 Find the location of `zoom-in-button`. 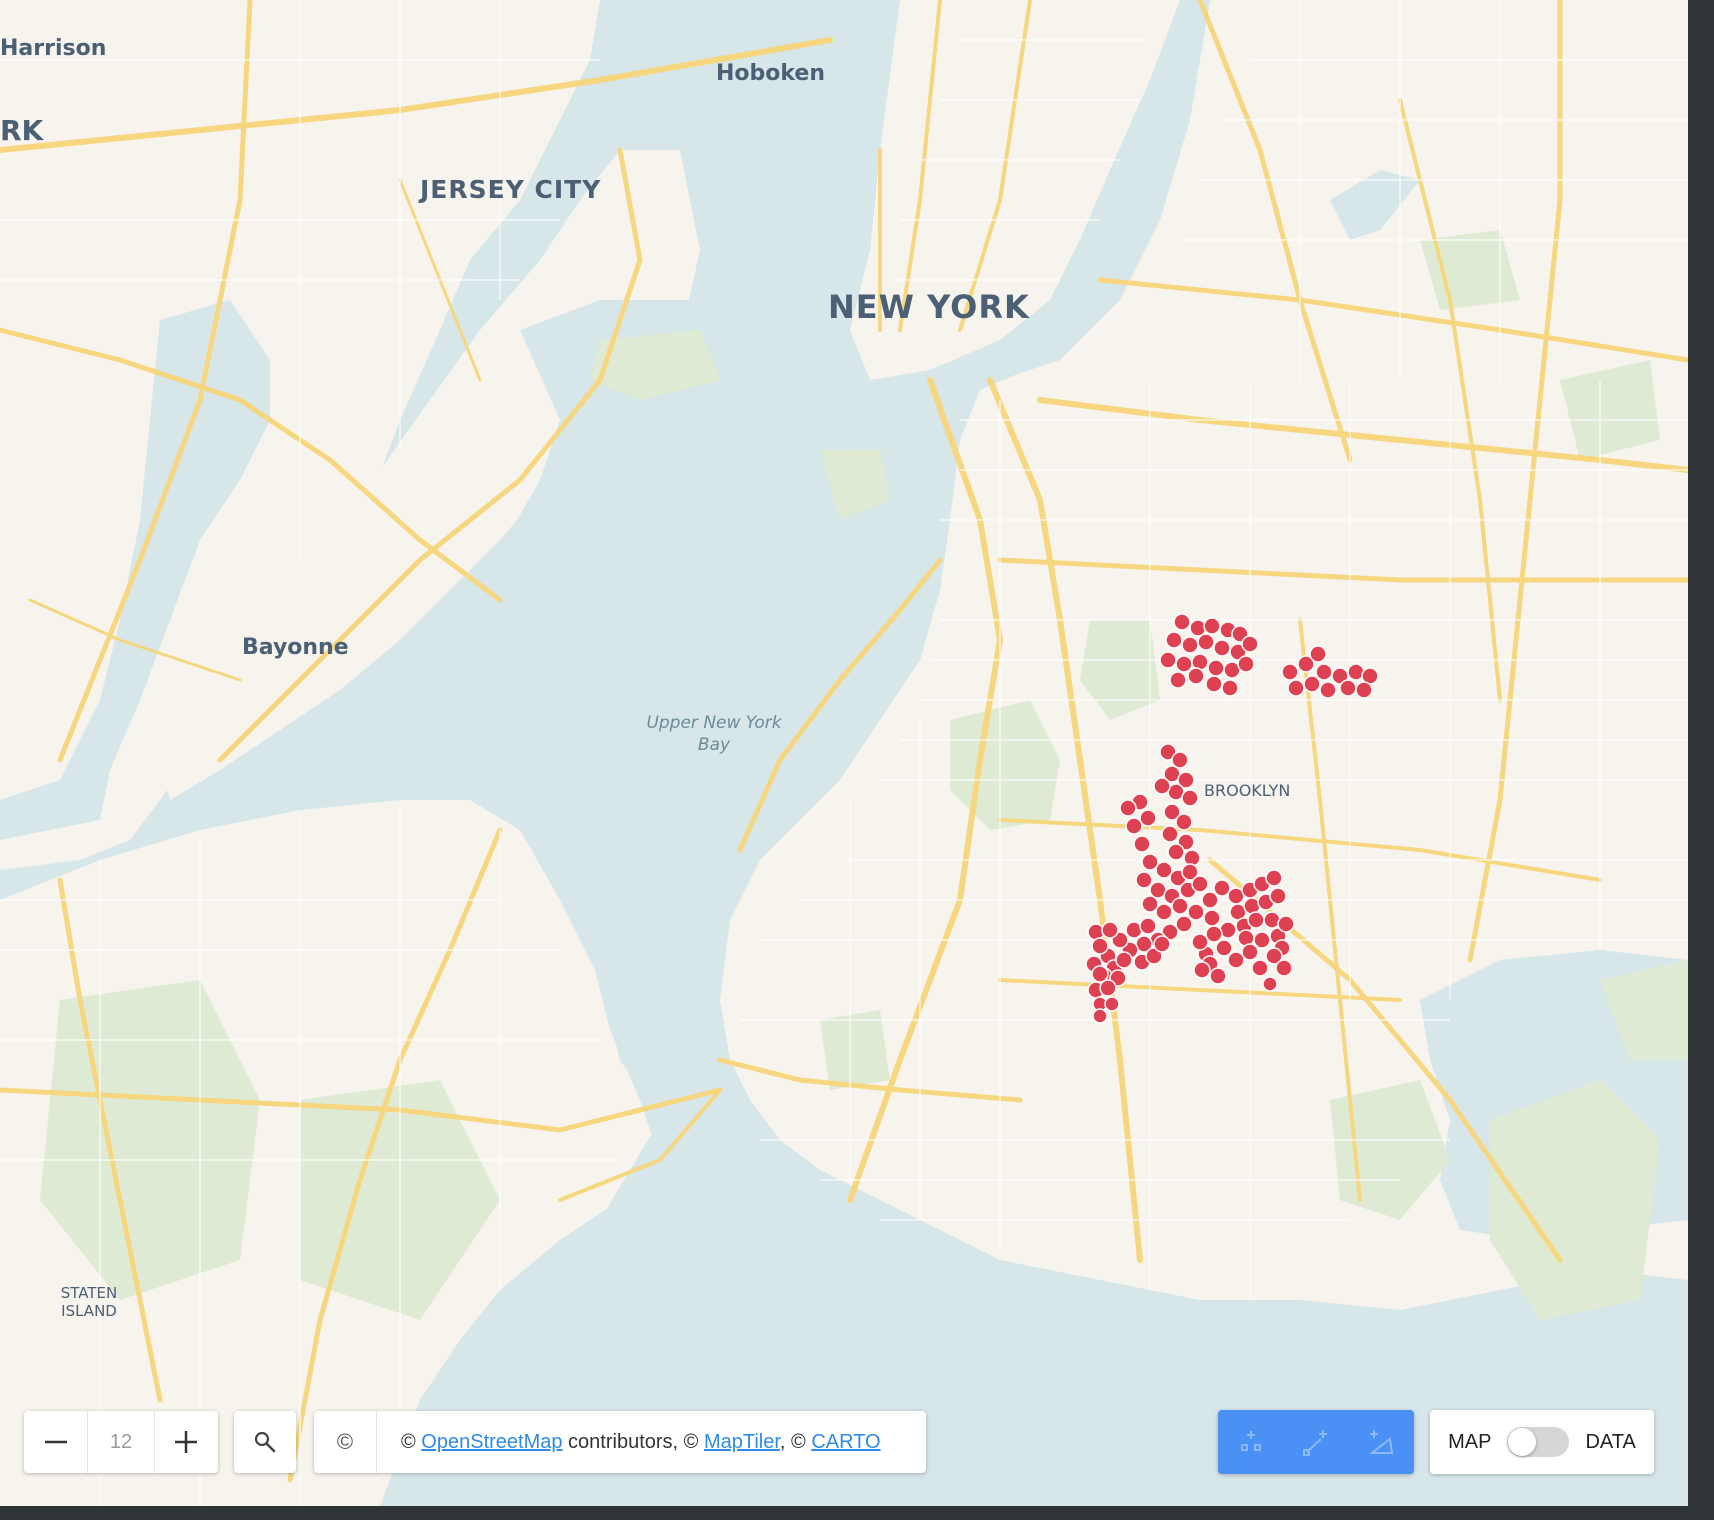

zoom-in-button is located at coordinates (186, 1442).